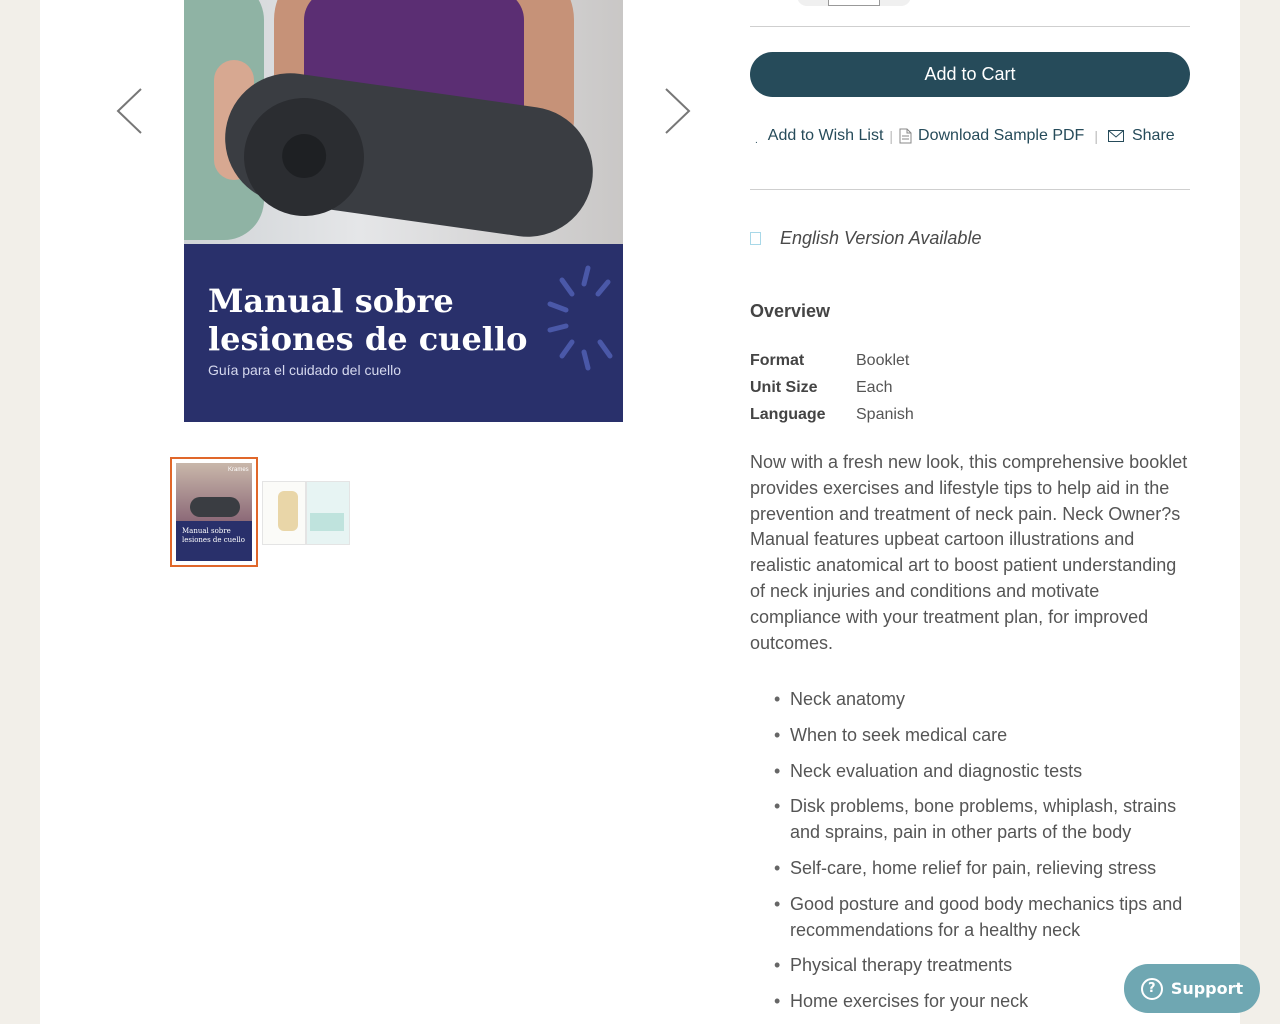 Image resolution: width=1280 pixels, height=1024 pixels. What do you see at coordinates (214, 512) in the screenshot?
I see `thumbnail-cover: Krames Manual sobre lesiones de cuello` at bounding box center [214, 512].